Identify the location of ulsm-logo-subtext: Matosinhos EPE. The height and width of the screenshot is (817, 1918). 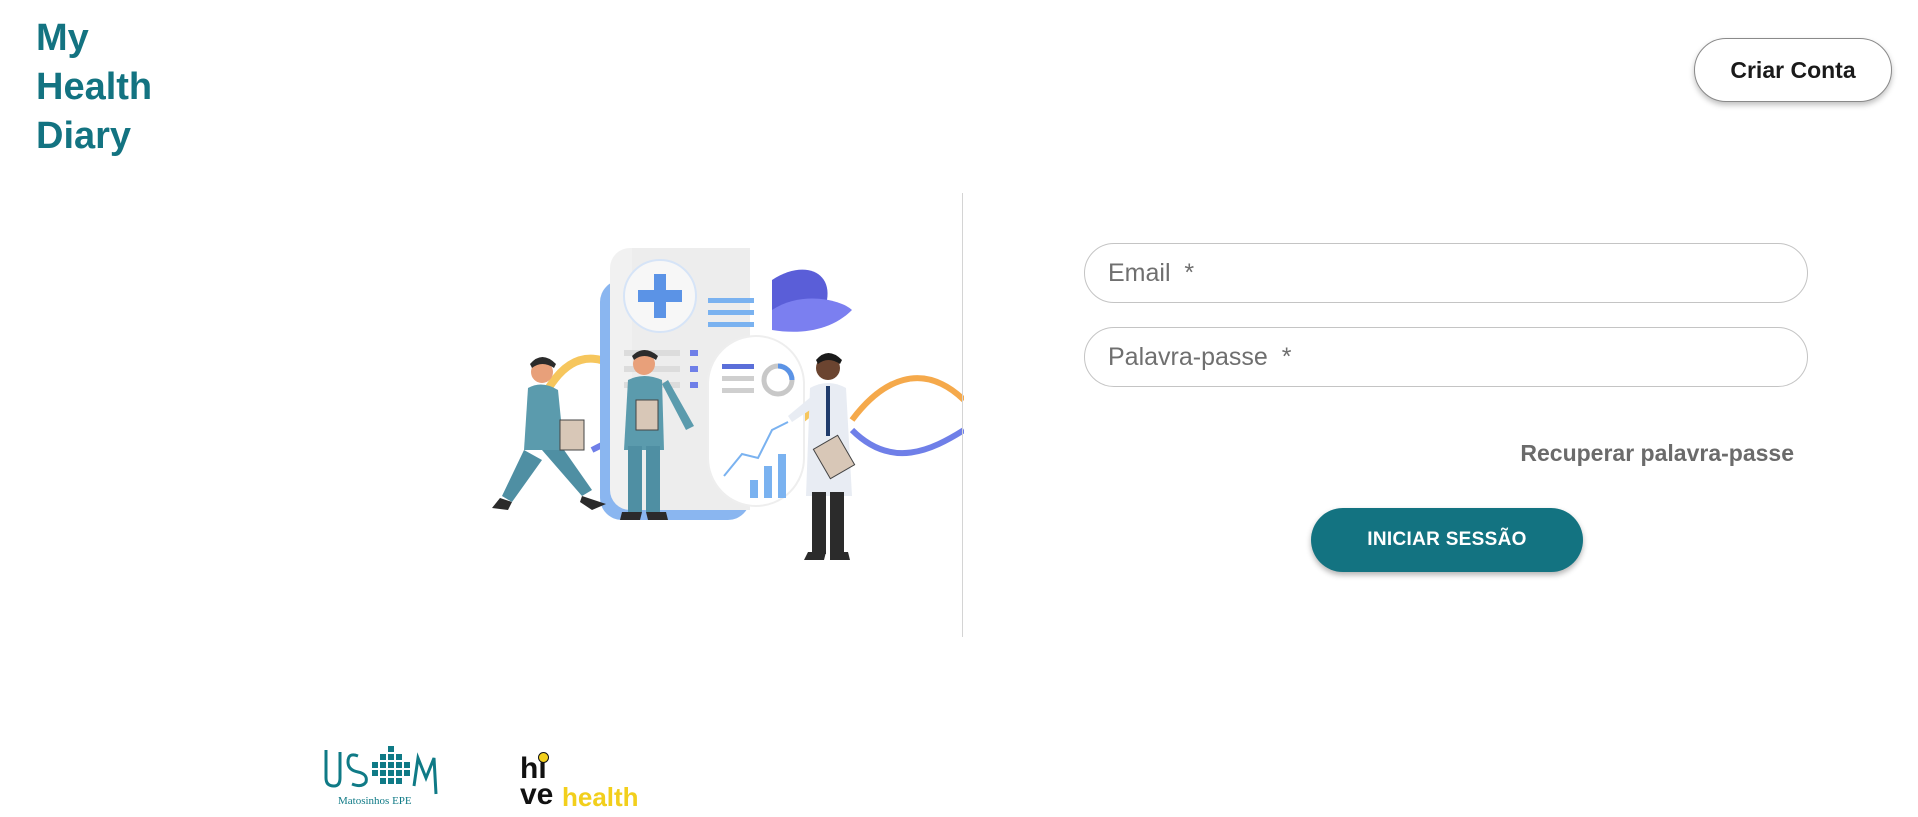
(375, 801).